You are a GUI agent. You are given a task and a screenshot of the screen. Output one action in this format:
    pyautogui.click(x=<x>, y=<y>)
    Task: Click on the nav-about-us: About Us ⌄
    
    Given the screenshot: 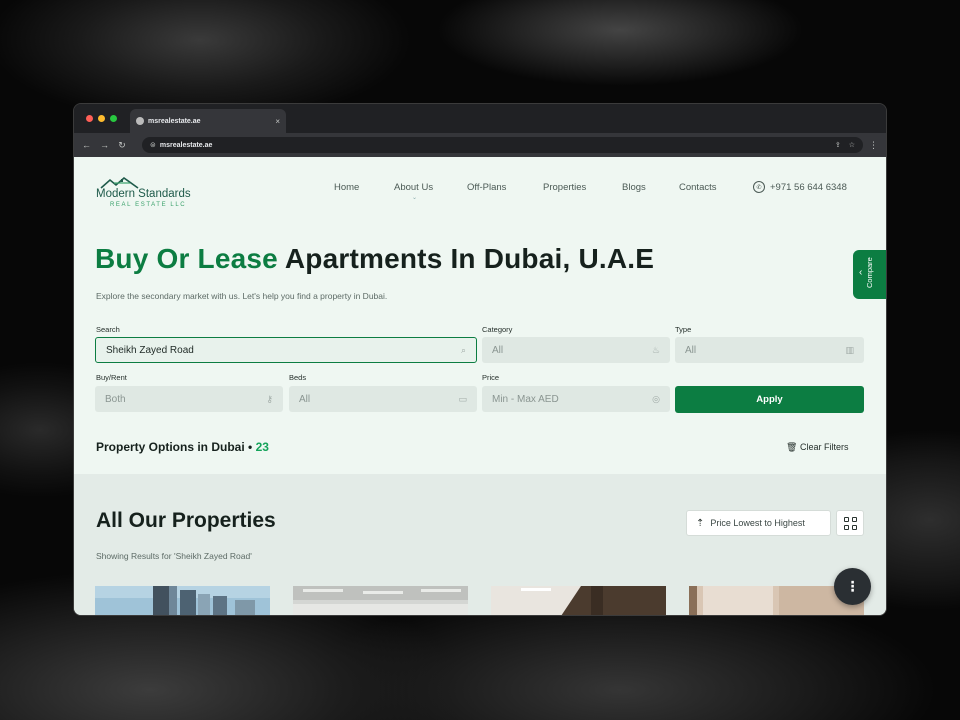 What is the action you would take?
    pyautogui.click(x=414, y=191)
    